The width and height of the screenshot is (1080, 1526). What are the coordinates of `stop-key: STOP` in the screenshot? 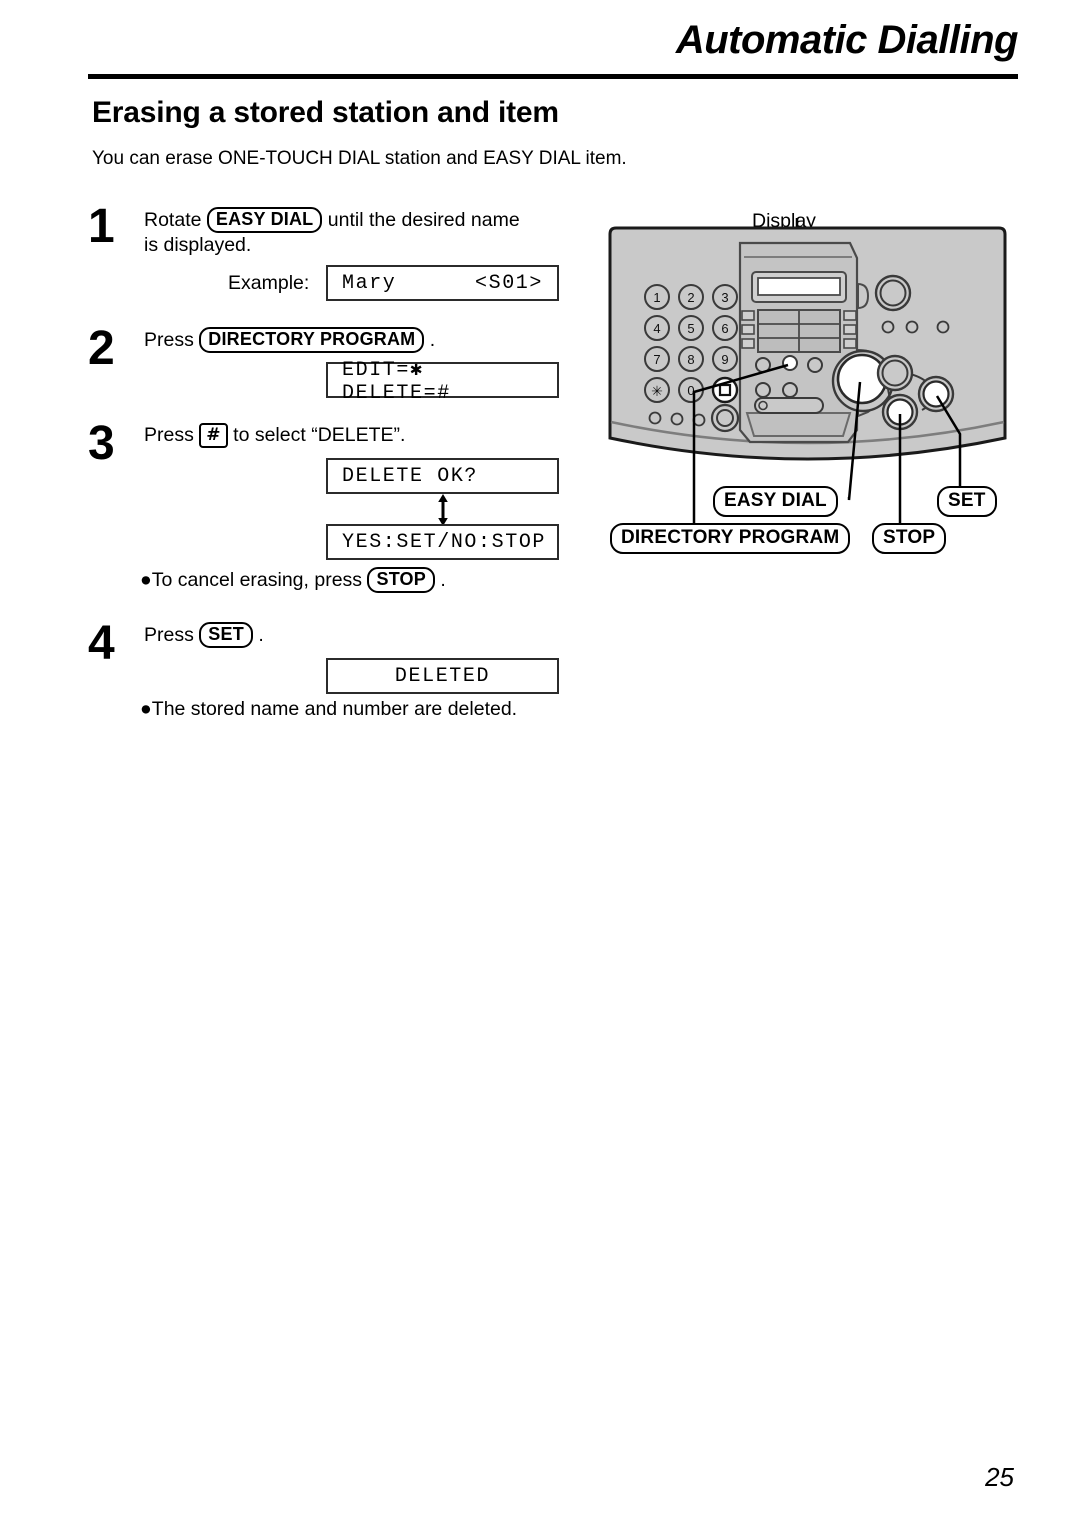 It's located at (401, 580).